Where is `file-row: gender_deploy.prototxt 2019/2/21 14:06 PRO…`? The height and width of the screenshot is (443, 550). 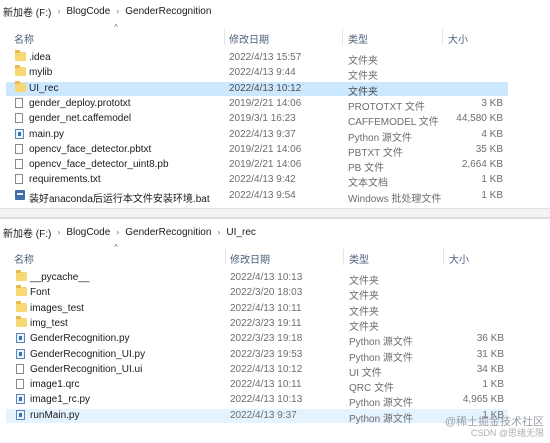
file-row: gender_deploy.prototxt 2019/2/21 14:06 PRO… is located at coordinates (275, 105).